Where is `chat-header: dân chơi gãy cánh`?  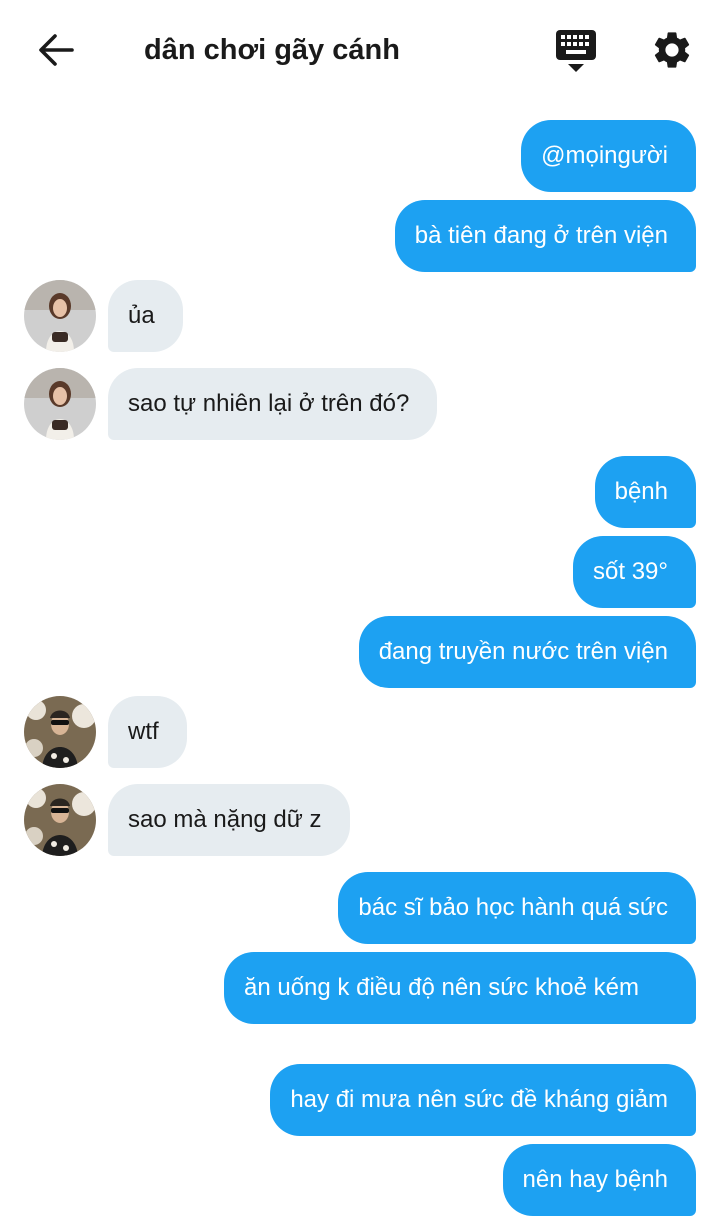 chat-header: dân chơi gãy cánh is located at coordinates (360, 50).